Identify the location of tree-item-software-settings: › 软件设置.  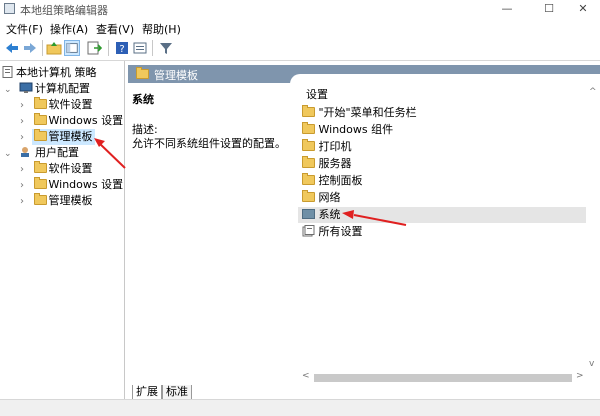
(56, 105).